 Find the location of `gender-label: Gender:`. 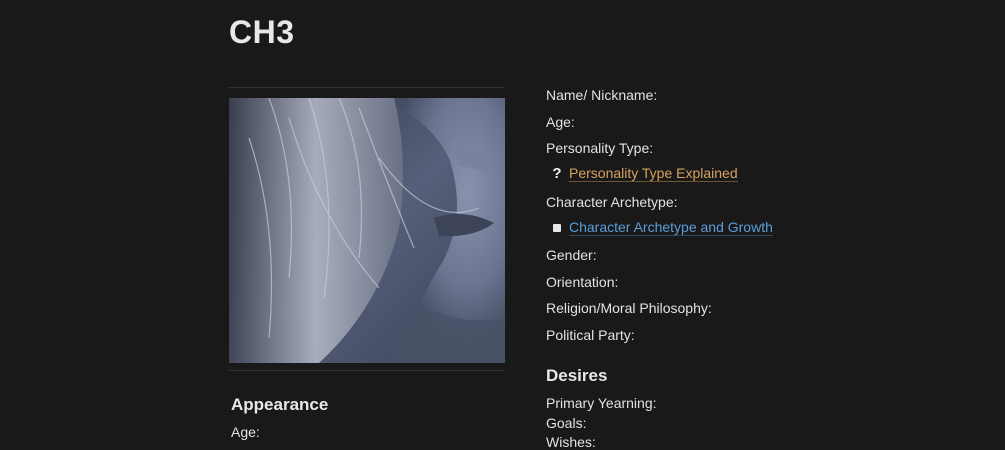

gender-label: Gender: is located at coordinates (571, 255).